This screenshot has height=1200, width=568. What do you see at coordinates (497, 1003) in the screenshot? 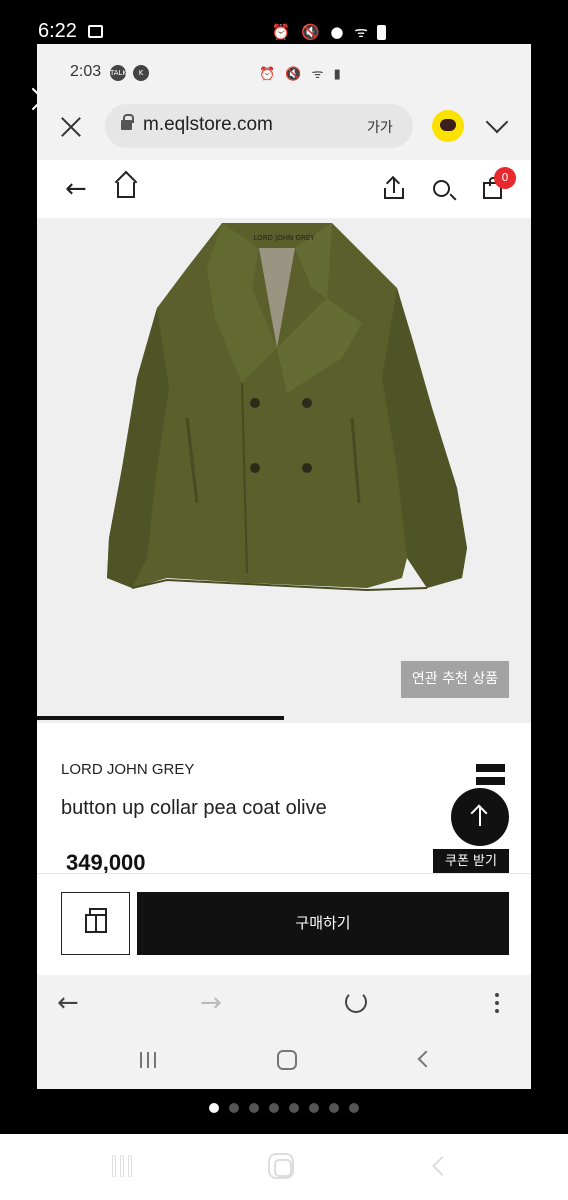
I see `more-options-icon` at bounding box center [497, 1003].